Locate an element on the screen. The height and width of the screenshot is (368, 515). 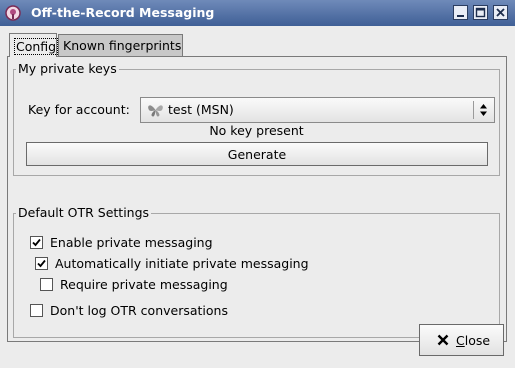
close-window-icon is located at coordinates (500, 12).